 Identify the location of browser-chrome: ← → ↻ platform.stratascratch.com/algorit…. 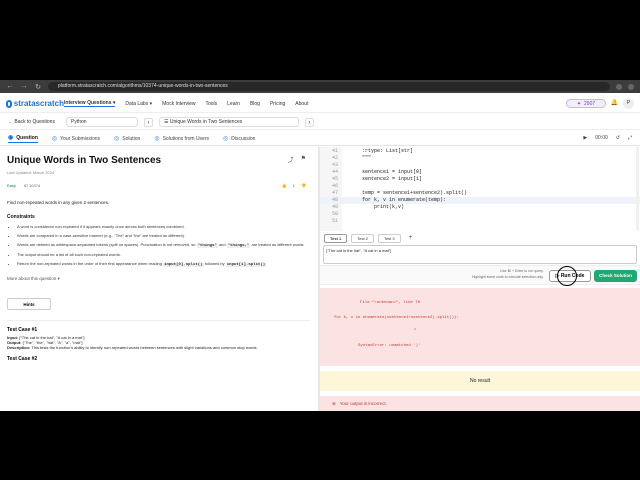
(320, 86).